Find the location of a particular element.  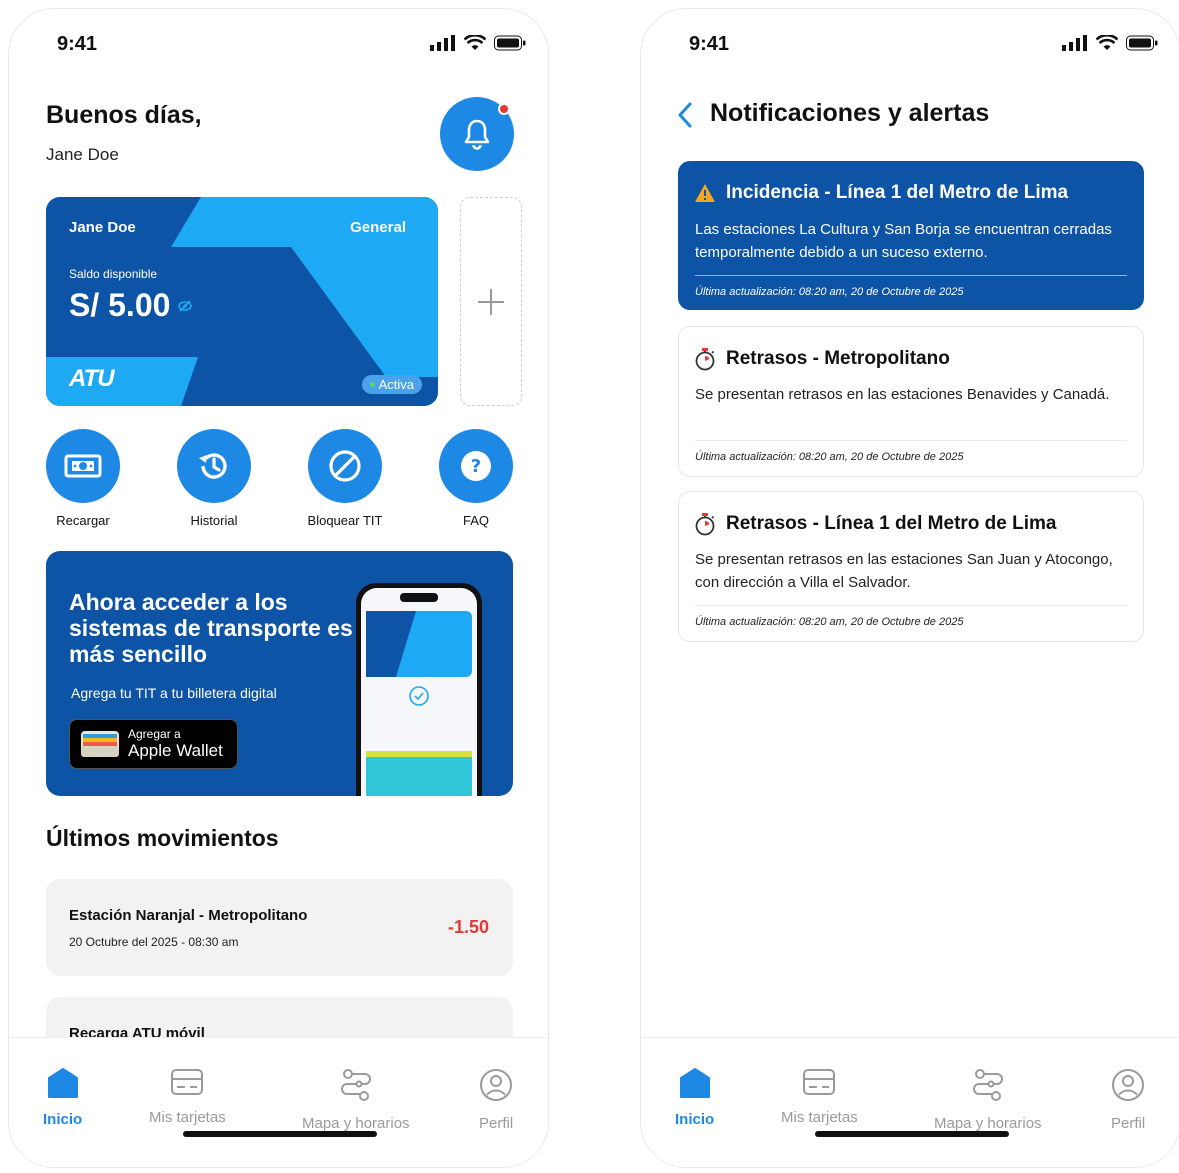

atu-logo: ATU is located at coordinates (92, 378).